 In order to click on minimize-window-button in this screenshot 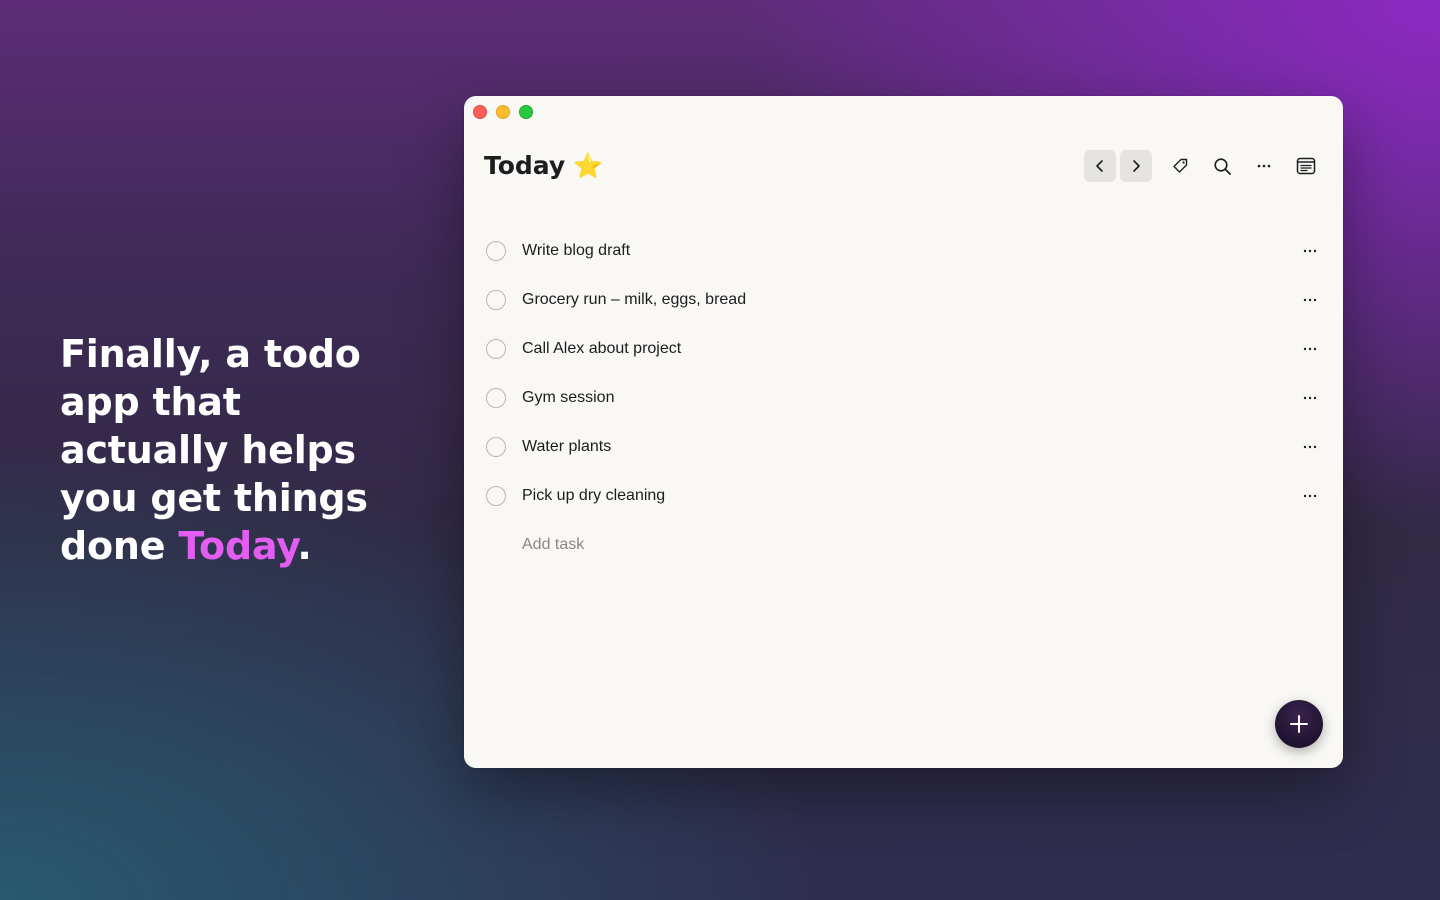, I will do `click(503, 112)`.